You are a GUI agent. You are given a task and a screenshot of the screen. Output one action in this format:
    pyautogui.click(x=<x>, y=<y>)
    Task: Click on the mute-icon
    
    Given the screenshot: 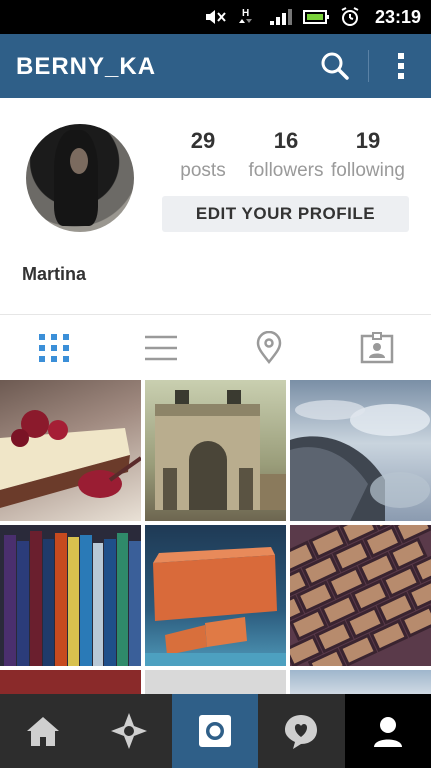 What is the action you would take?
    pyautogui.click(x=216, y=17)
    